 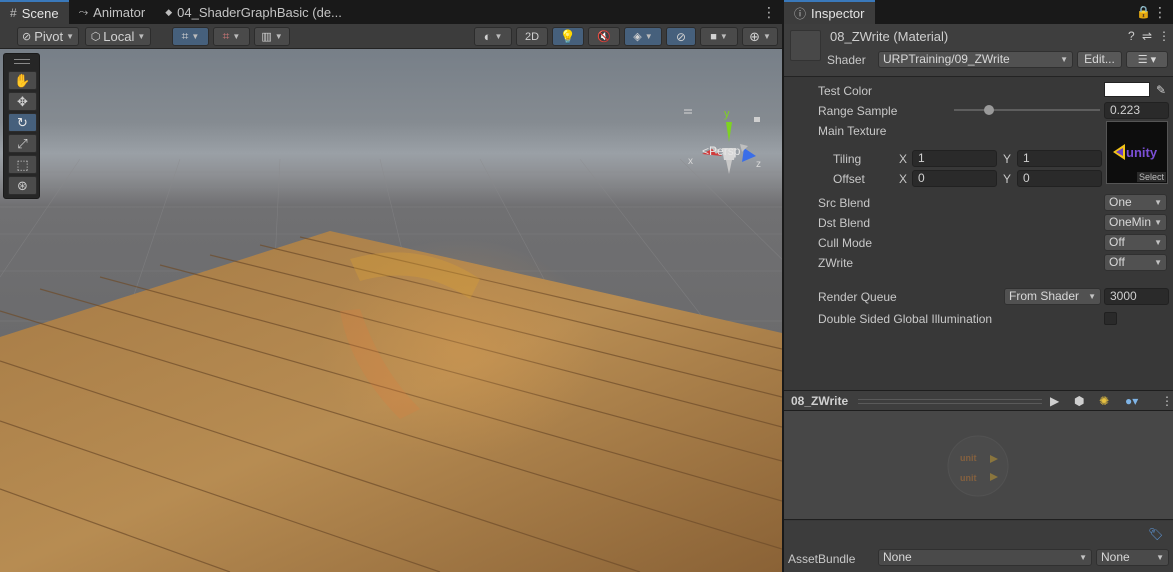 I want to click on zwrite-dropdown: Off ▼, so click(x=1135, y=262).